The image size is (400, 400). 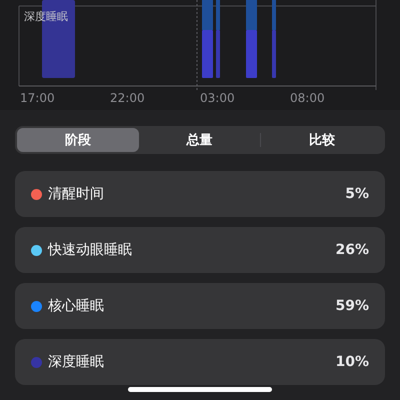 I want to click on tab: 比较, so click(x=322, y=140).